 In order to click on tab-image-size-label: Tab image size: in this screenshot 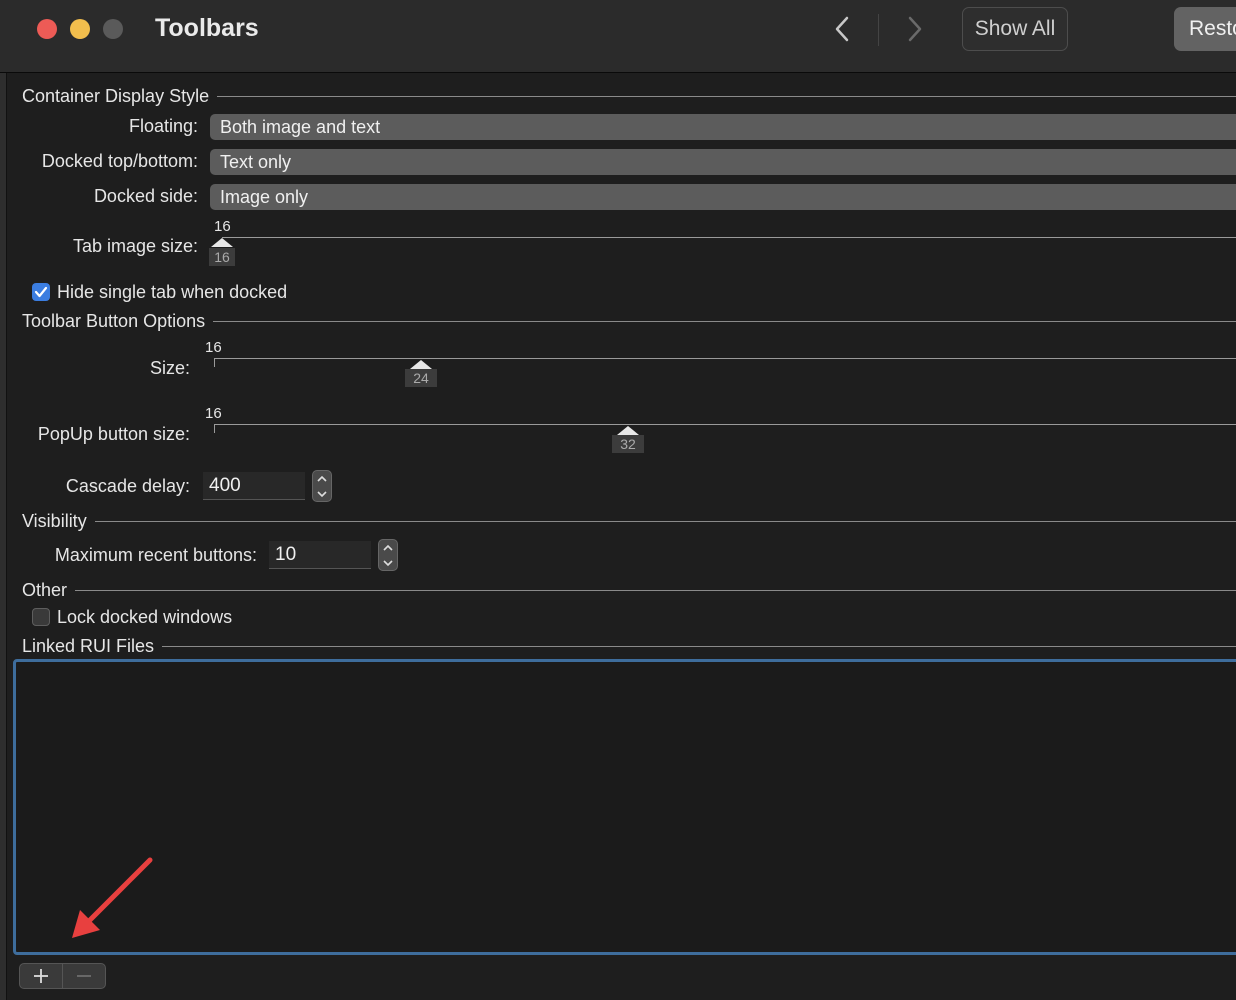, I will do `click(135, 246)`.